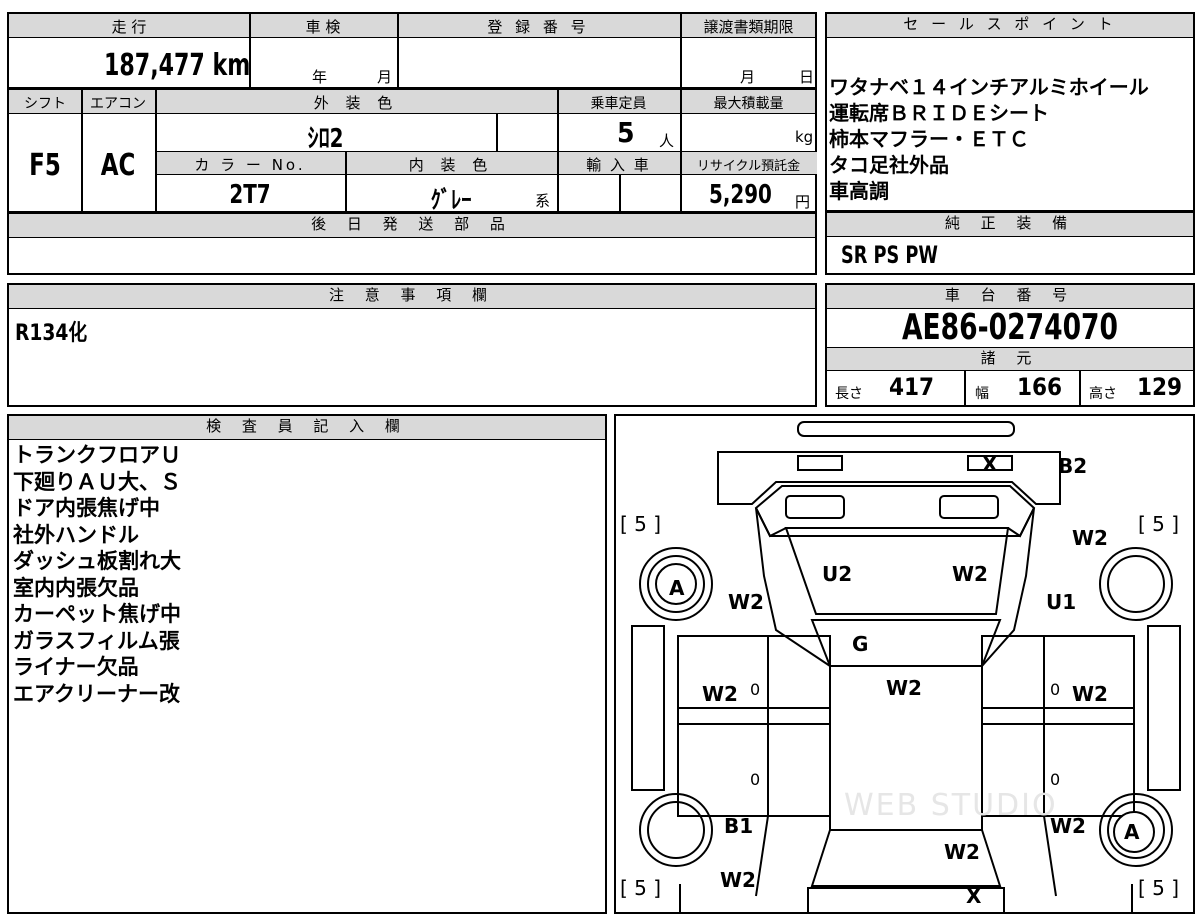 The width and height of the screenshot is (1200, 914). What do you see at coordinates (323, 27) in the screenshot?
I see `inspection-header: 車 検` at bounding box center [323, 27].